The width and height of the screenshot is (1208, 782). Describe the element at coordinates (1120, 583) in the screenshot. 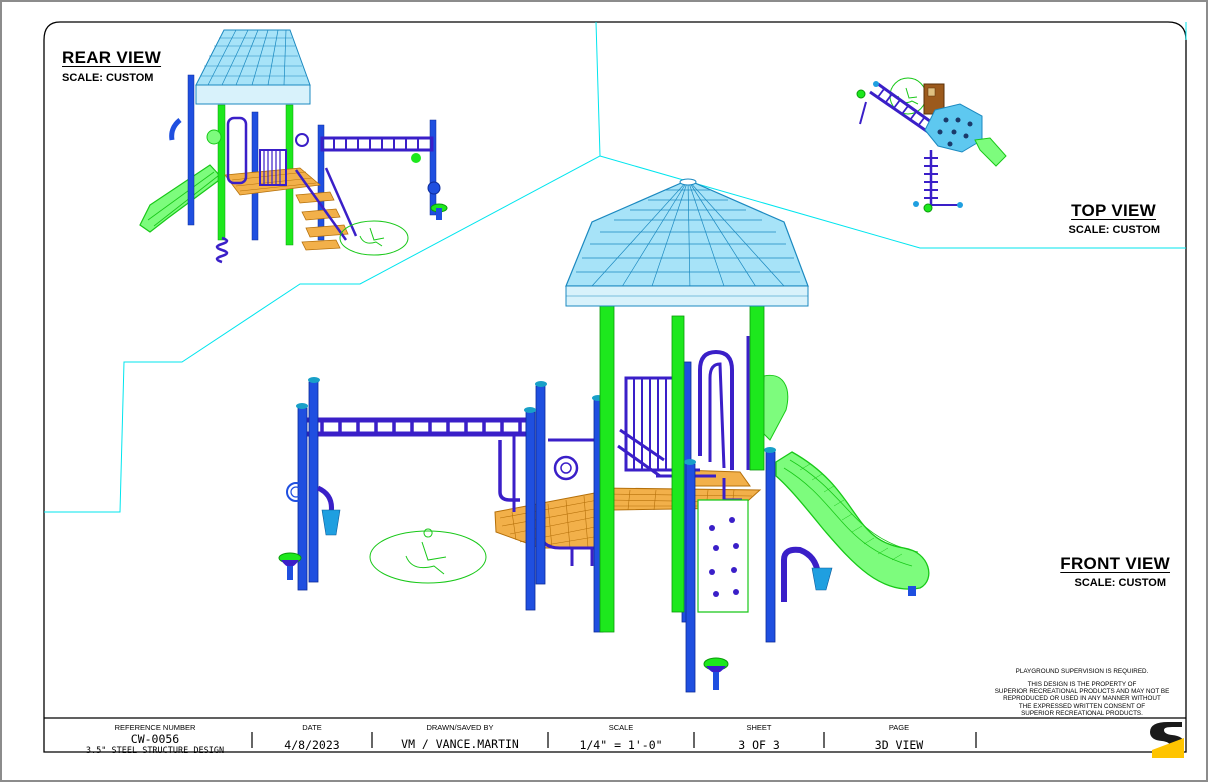

I see `front-view-scale: SCALE: CUSTOM` at that location.